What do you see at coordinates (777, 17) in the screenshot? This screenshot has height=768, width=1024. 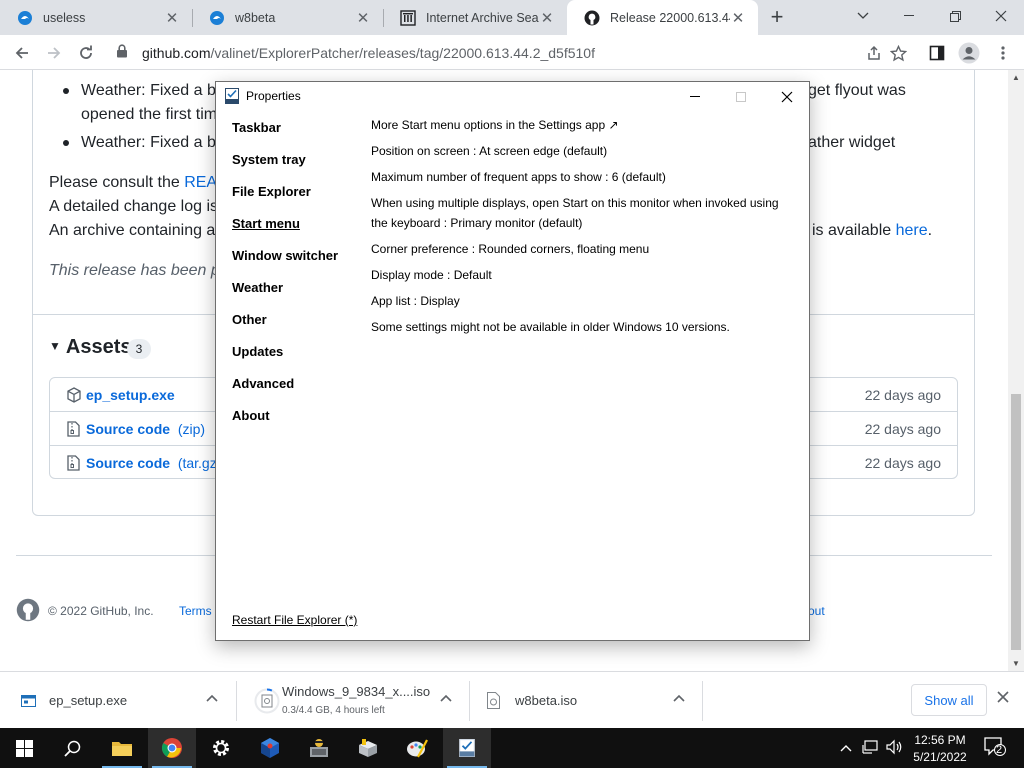 I see `new-tab-button: +` at bounding box center [777, 17].